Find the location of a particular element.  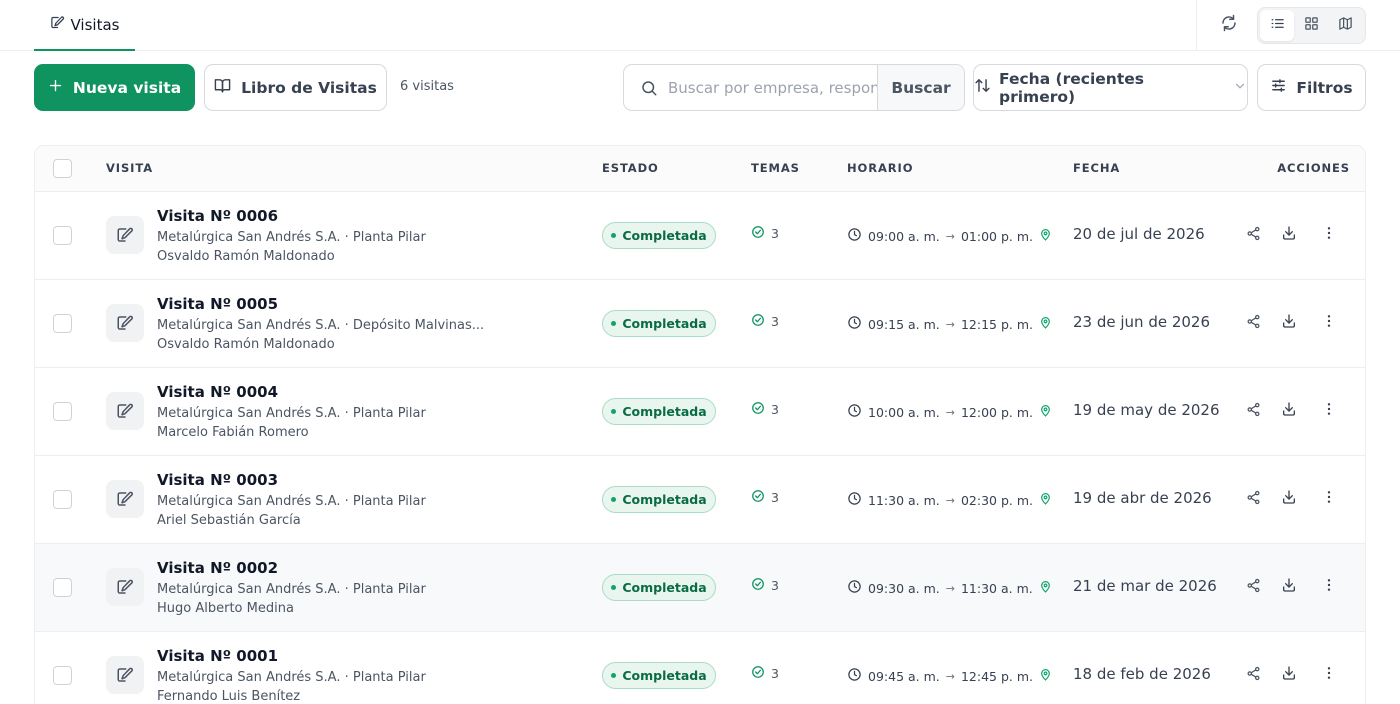

visit-date: 18 de feb de 2026 is located at coordinates (1142, 674).